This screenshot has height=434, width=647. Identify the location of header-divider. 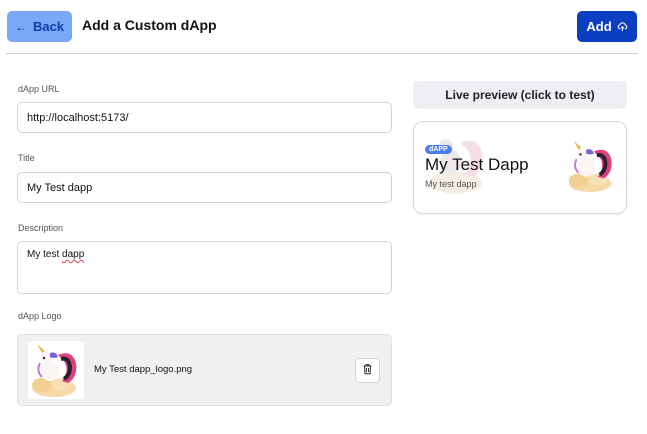
(322, 53).